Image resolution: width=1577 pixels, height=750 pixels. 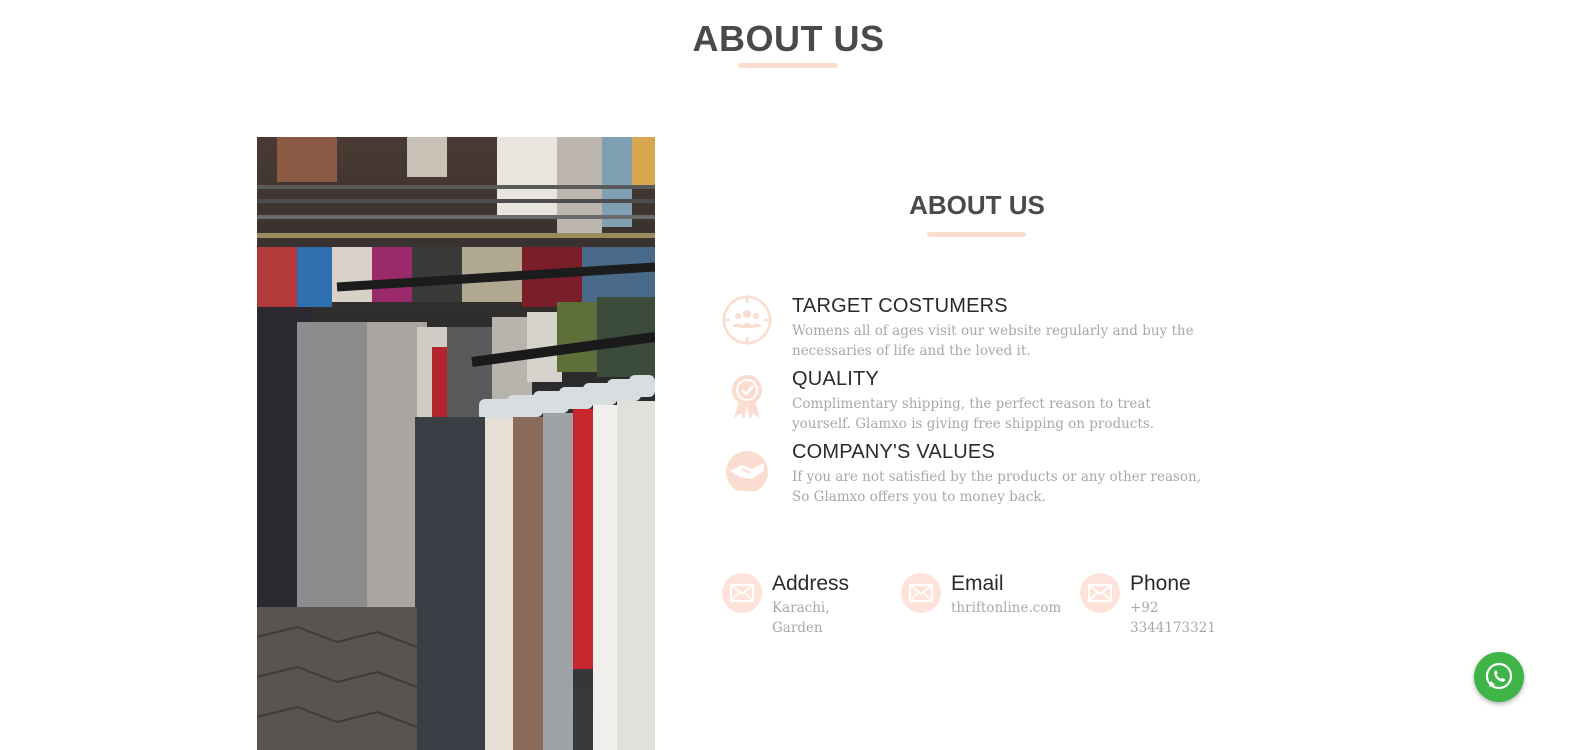 What do you see at coordinates (747, 394) in the screenshot?
I see `quality-badge-icon` at bounding box center [747, 394].